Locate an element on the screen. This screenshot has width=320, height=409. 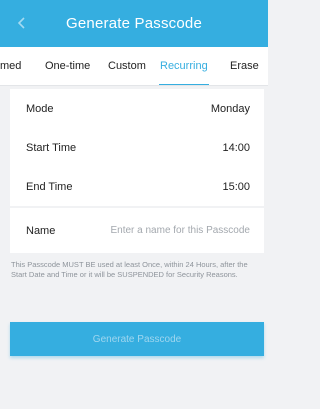
tab-timed: med is located at coordinates (10, 66).